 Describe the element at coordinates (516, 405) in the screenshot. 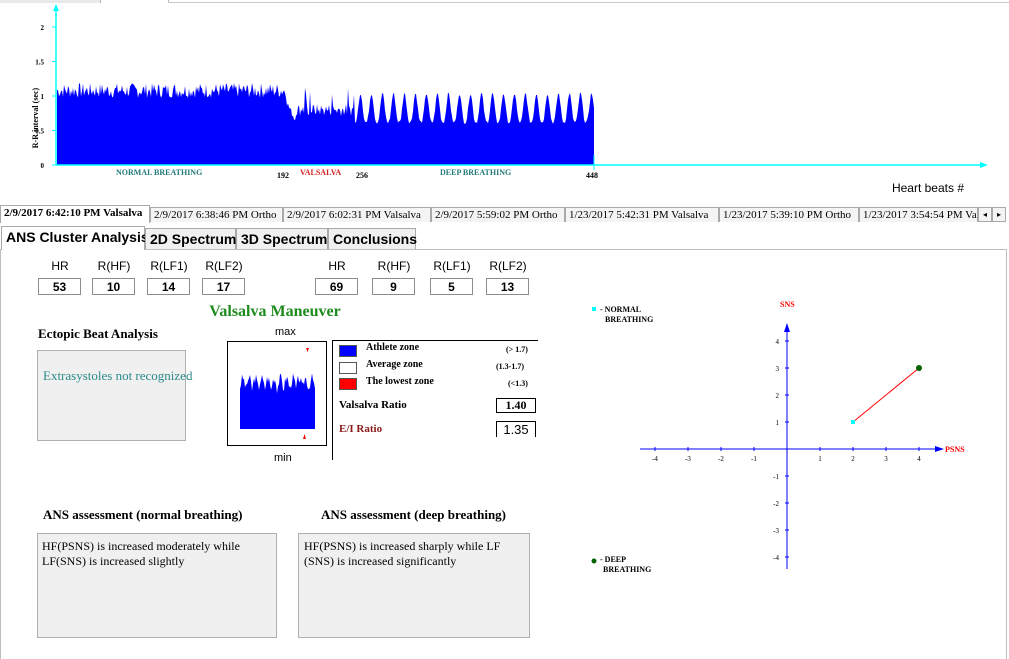

I see `valsalva-ratio-value: 1.40` at that location.